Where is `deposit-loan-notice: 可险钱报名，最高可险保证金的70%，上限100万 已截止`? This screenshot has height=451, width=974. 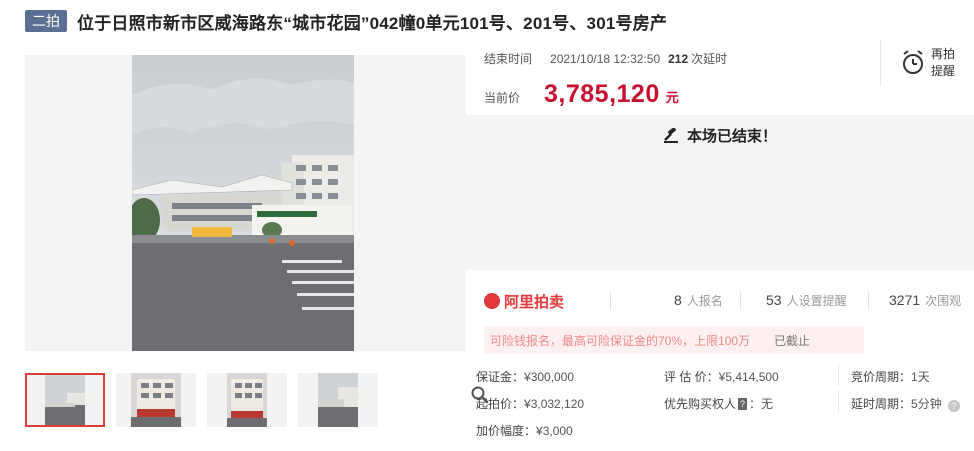 deposit-loan-notice: 可险钱报名，最高可险保证金的70%，上限100万 已截止 is located at coordinates (674, 340).